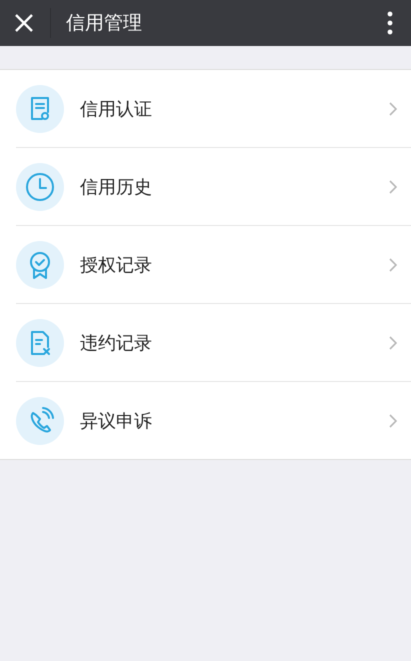  I want to click on award-badge-icon, so click(40, 264).